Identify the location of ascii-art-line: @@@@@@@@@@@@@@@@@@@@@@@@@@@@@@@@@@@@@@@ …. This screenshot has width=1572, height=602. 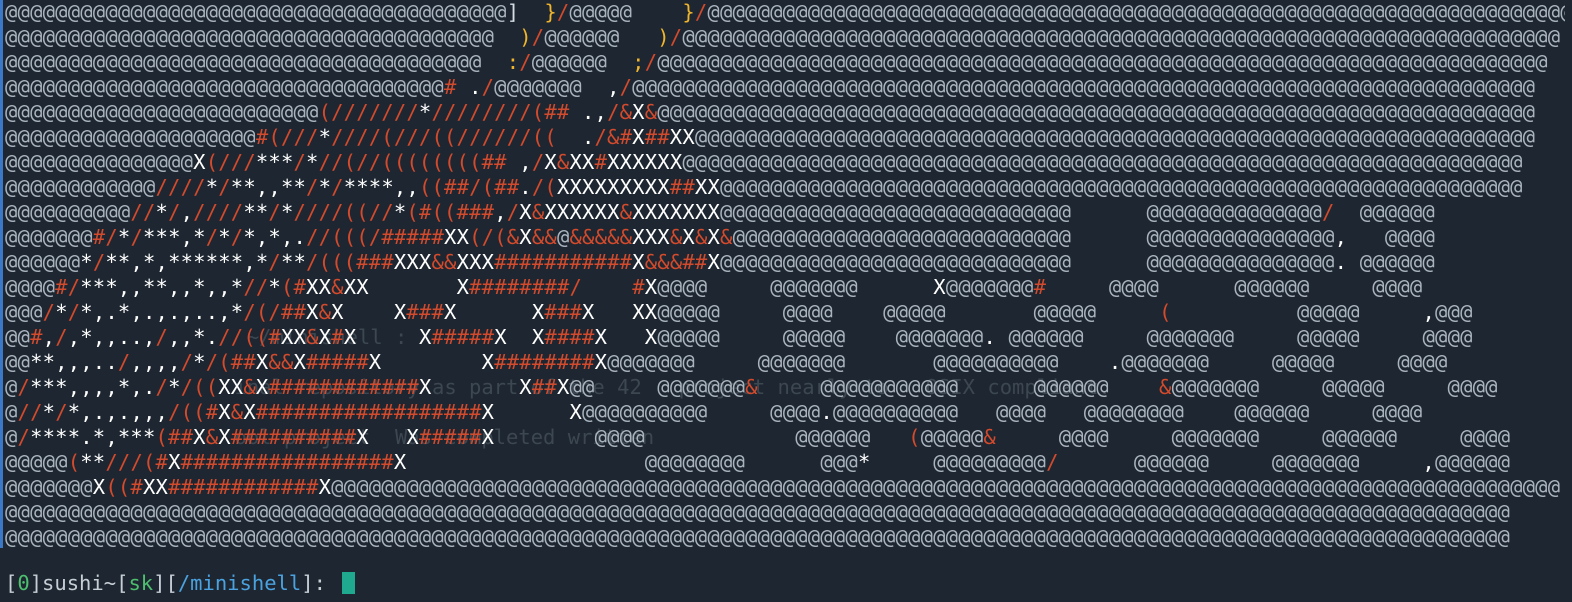
(783, 37).